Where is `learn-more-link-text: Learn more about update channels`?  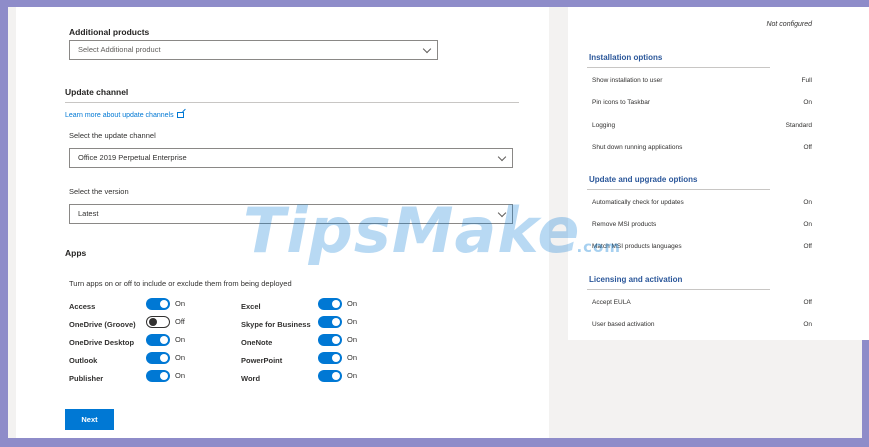
learn-more-link-text: Learn more about update channels is located at coordinates (119, 115).